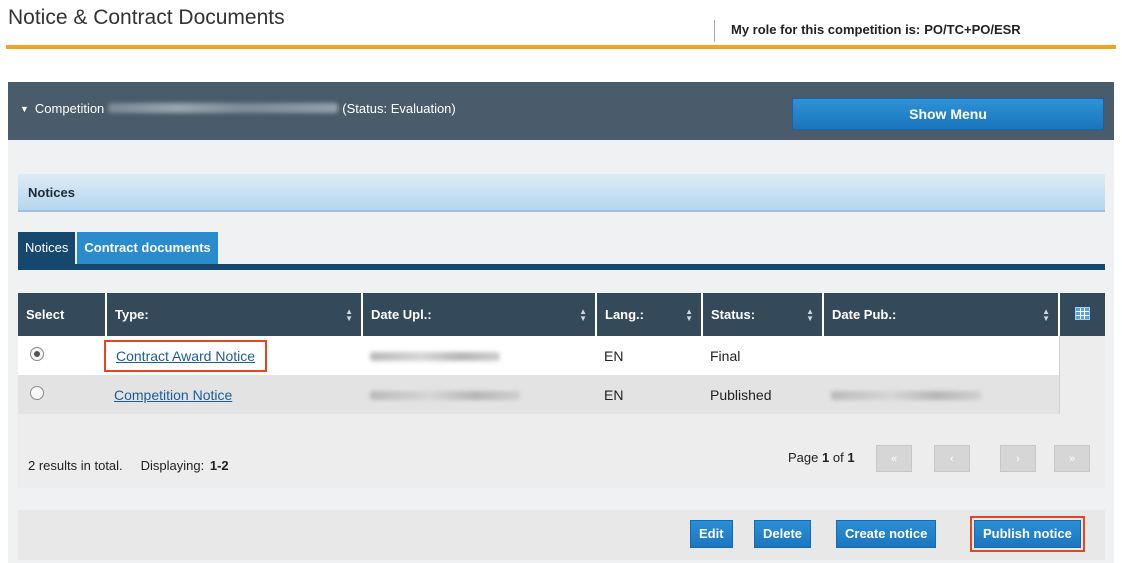  What do you see at coordinates (906, 395) in the screenshot?
I see `redacted-date-published` at bounding box center [906, 395].